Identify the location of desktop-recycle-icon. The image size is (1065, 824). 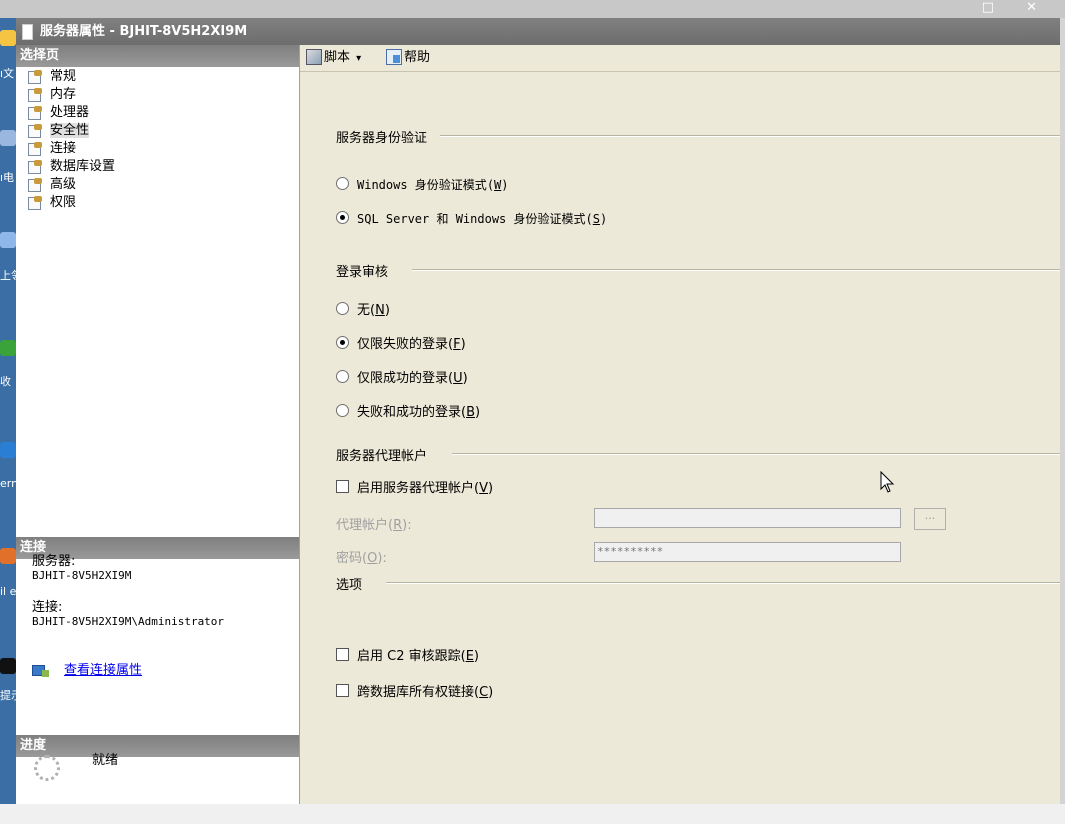
(8, 348).